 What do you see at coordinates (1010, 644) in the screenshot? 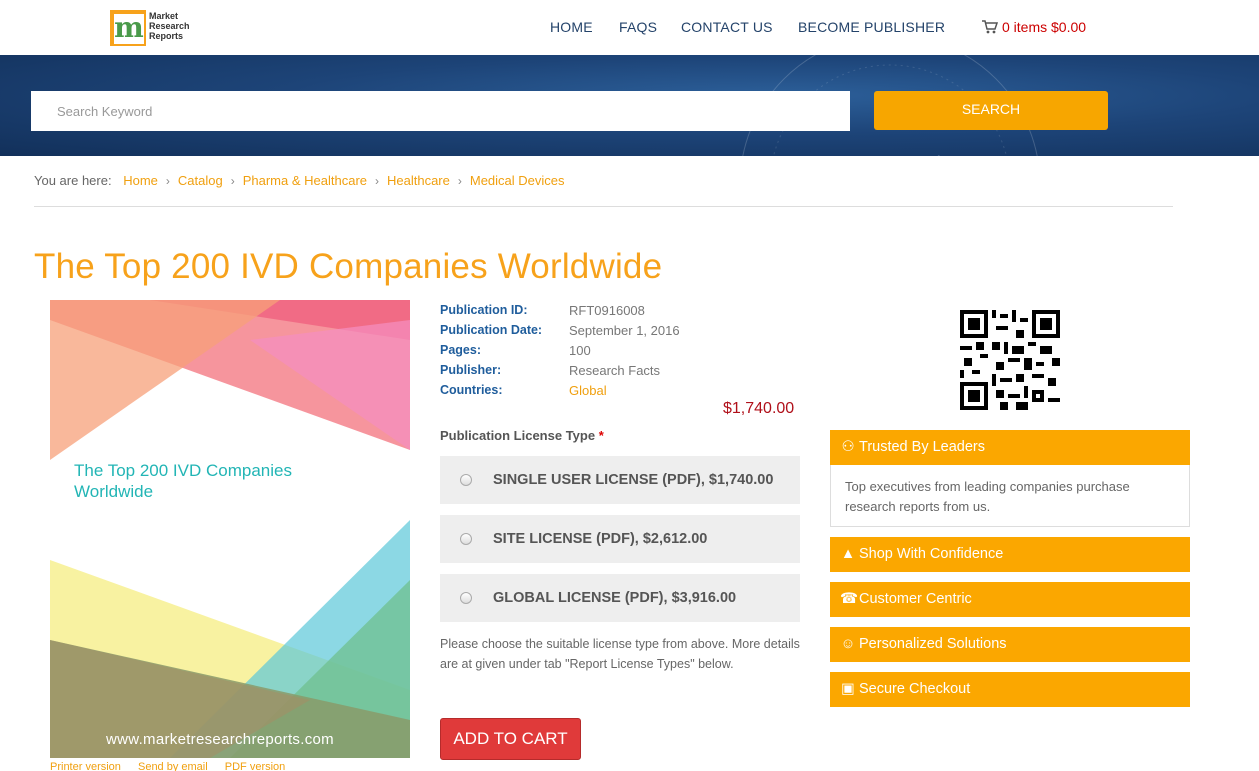
I see `personalized-solutions-header: ☺ Personalized Solutions` at bounding box center [1010, 644].